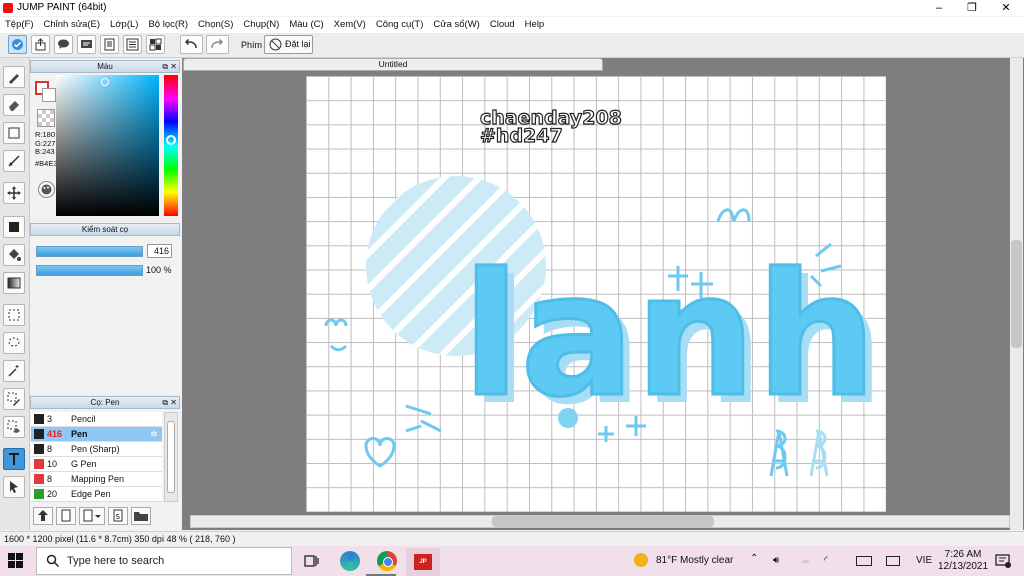 The width and height of the screenshot is (1024, 576). What do you see at coordinates (754, 558) in the screenshot?
I see `tray-chevron-icon: ⌃` at bounding box center [754, 558].